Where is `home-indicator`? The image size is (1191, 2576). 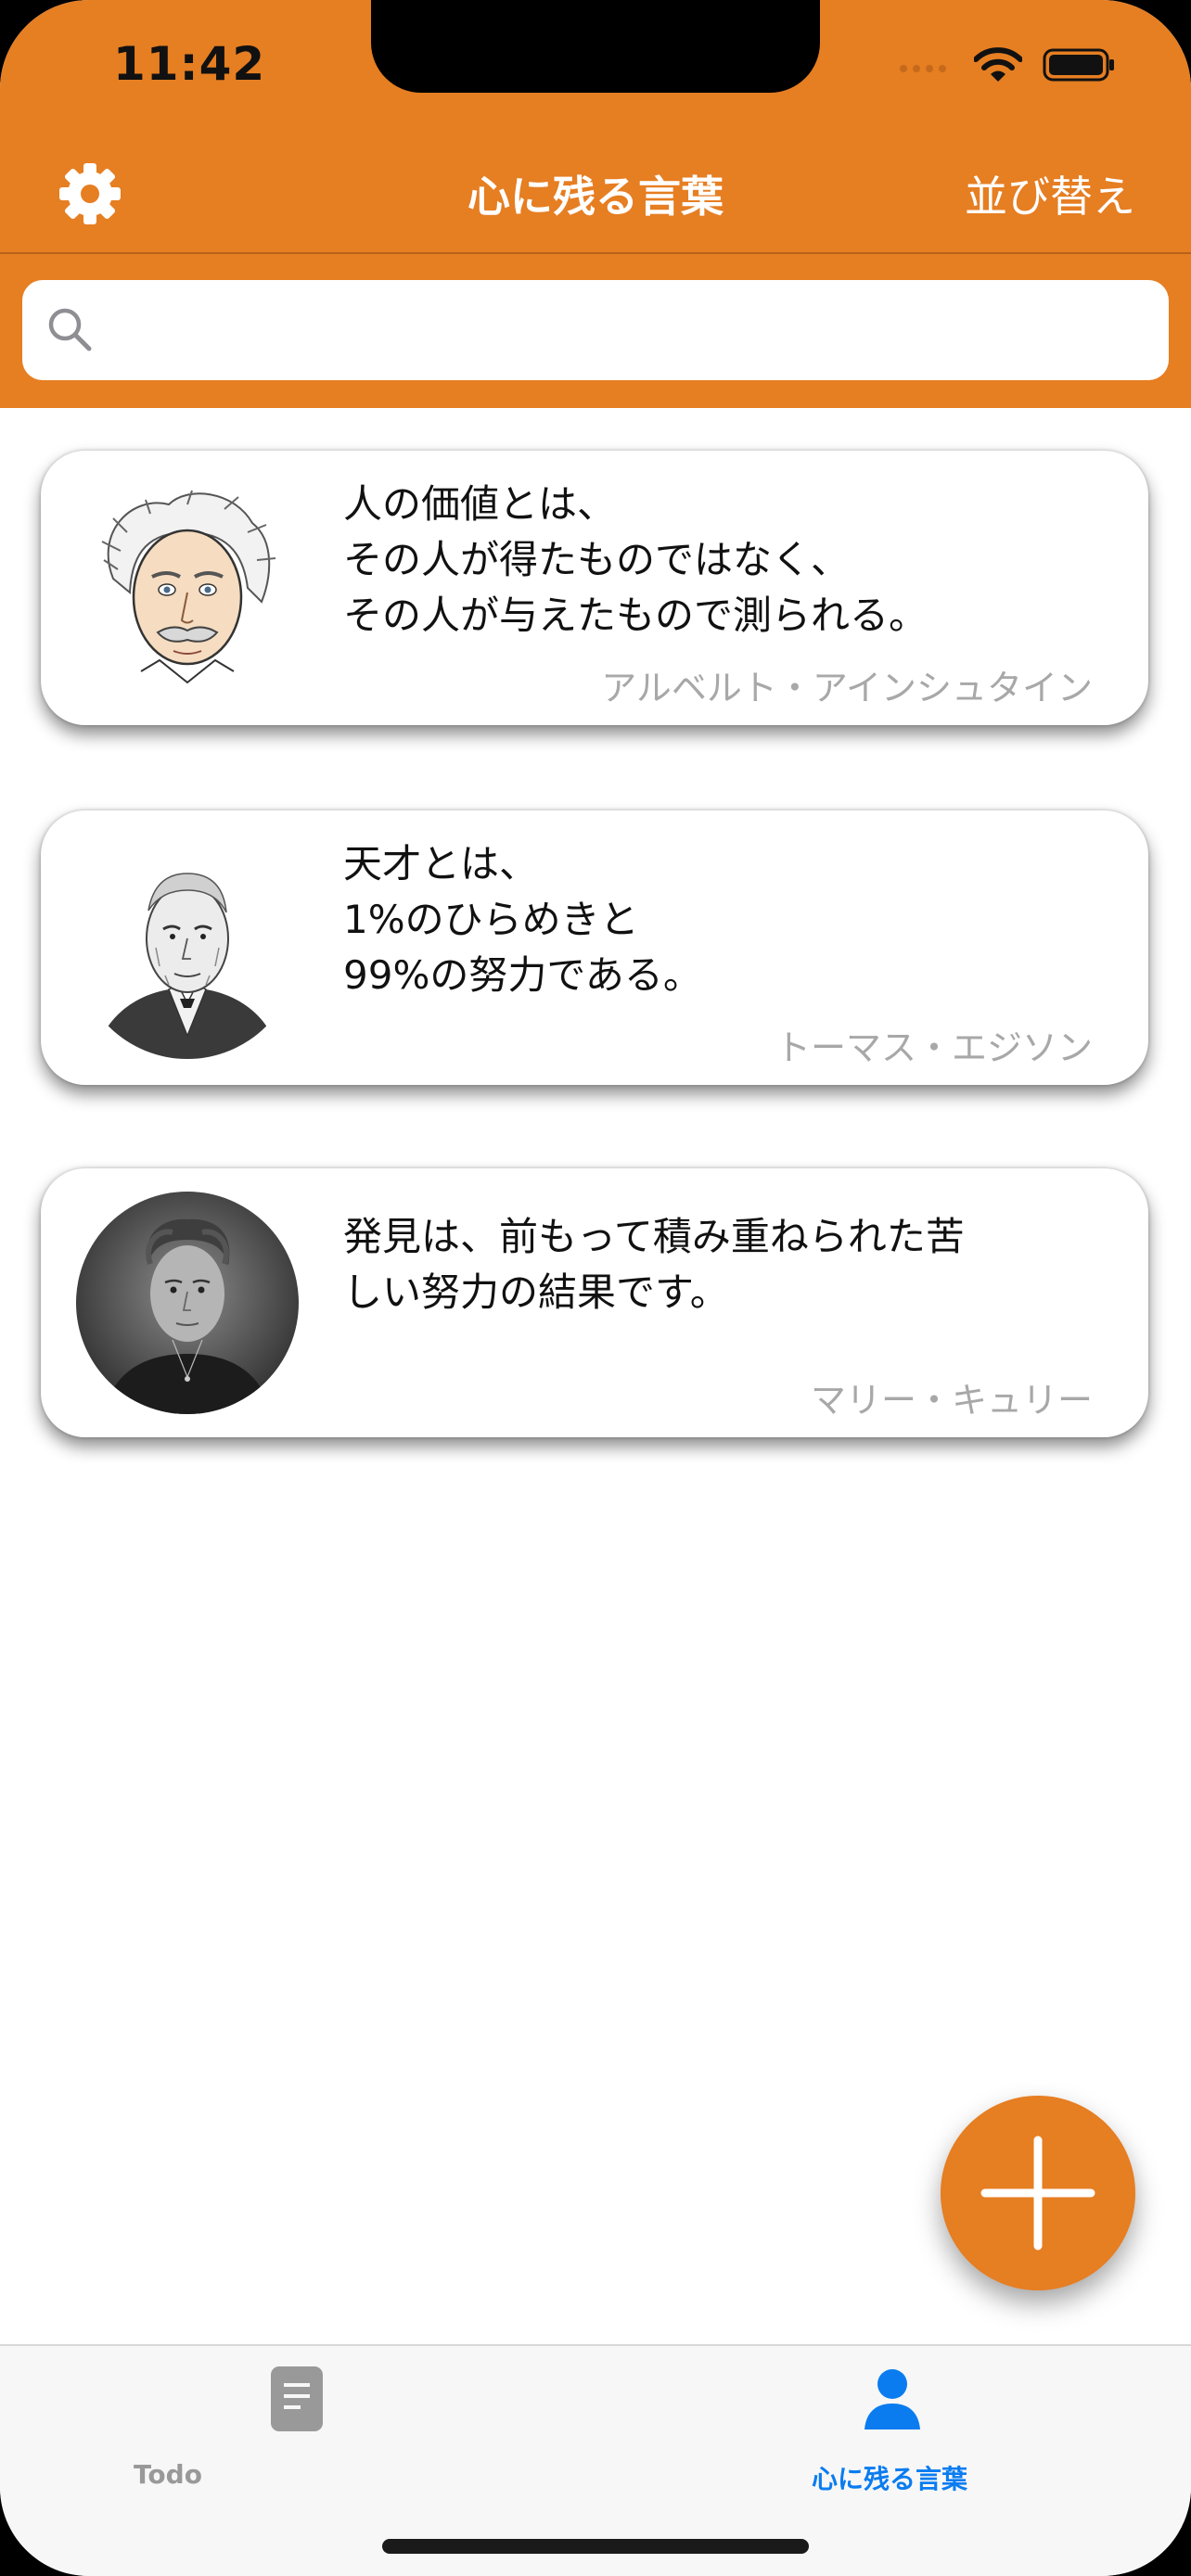
home-indicator is located at coordinates (595, 2546).